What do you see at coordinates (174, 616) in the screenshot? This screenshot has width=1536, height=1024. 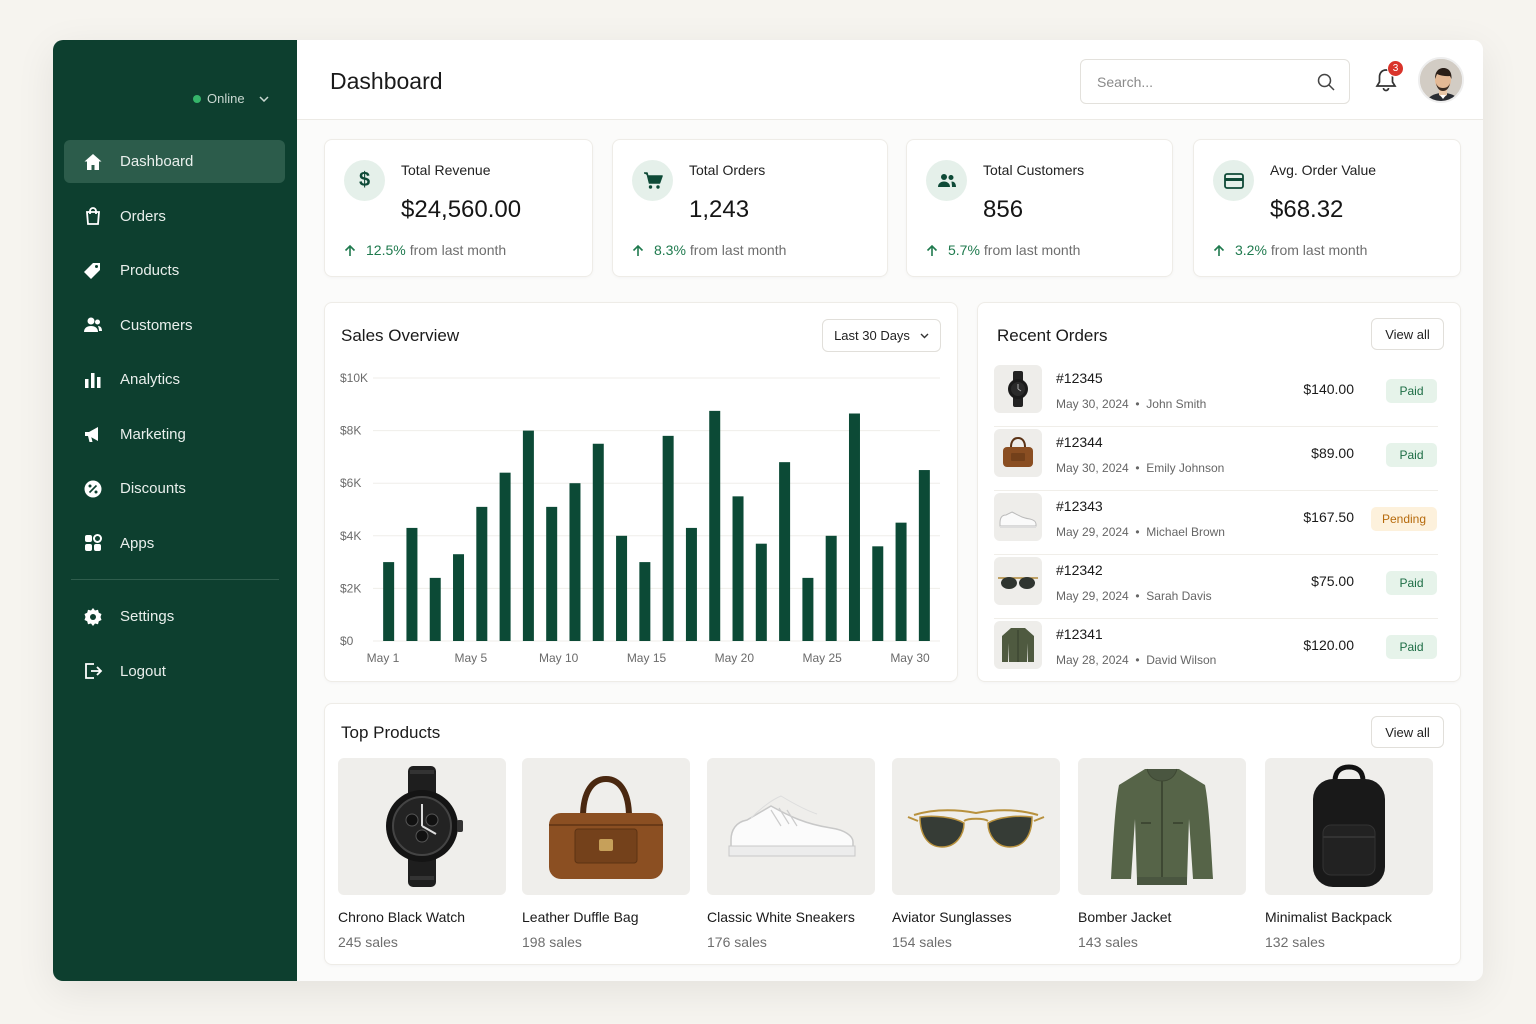 I see `sidebar-item-settings: Settings` at bounding box center [174, 616].